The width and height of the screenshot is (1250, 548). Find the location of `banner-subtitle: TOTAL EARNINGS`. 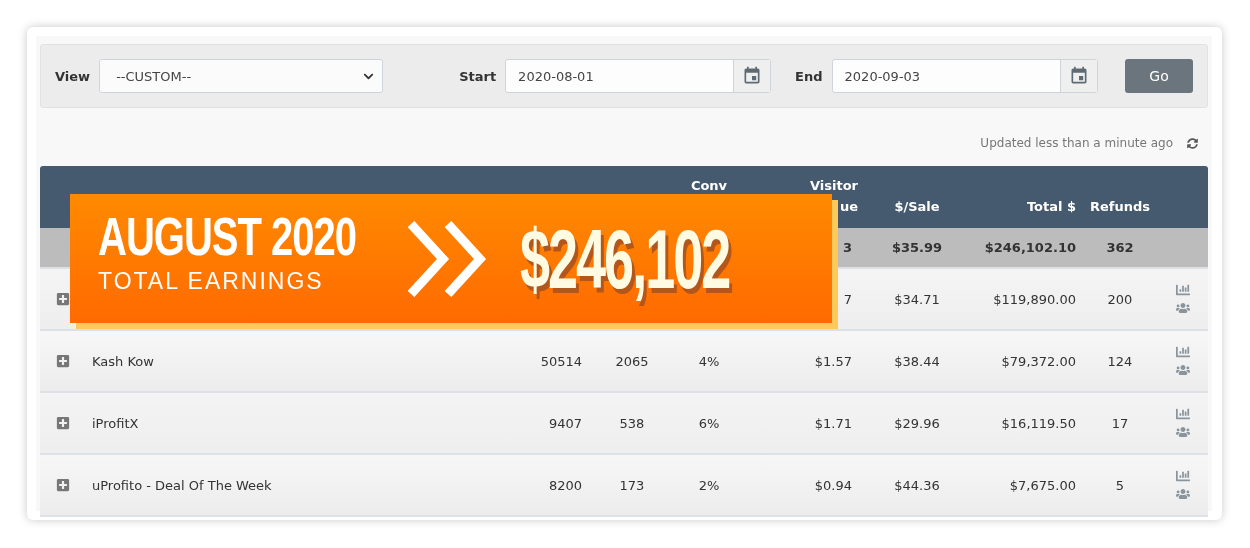

banner-subtitle: TOTAL EARNINGS is located at coordinates (211, 281).